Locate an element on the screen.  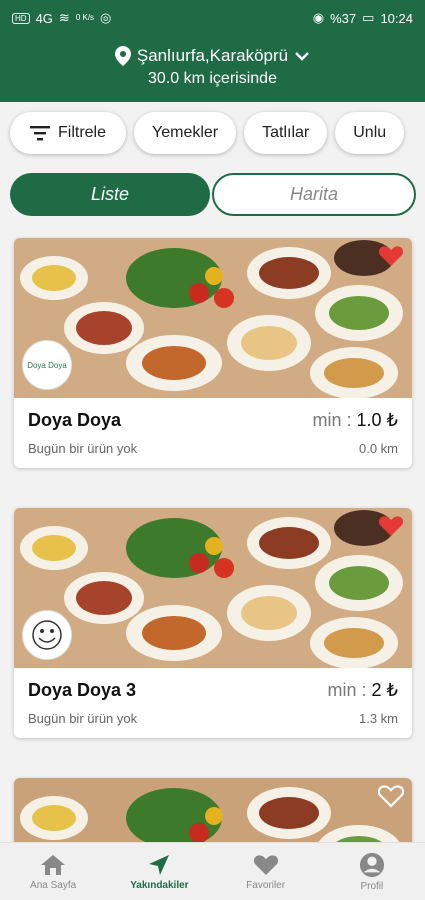
wifi-icon: ≋ is located at coordinates (64, 17).